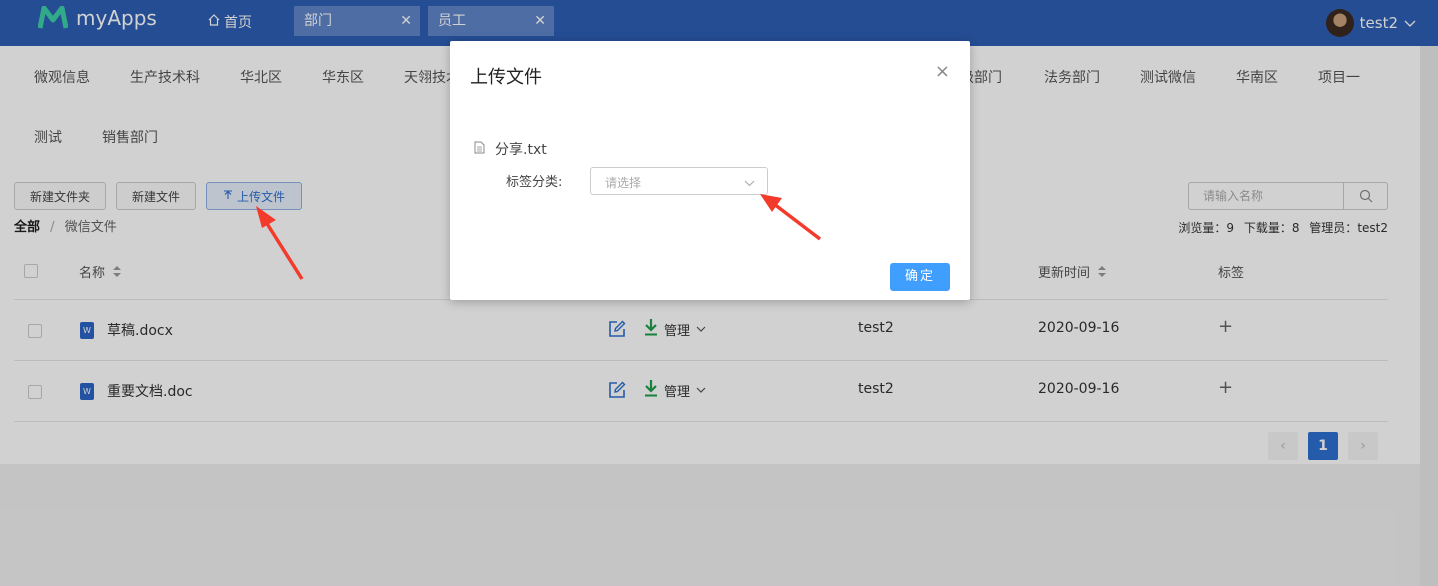 This screenshot has width=1438, height=586. I want to click on document-icon, so click(479, 149).